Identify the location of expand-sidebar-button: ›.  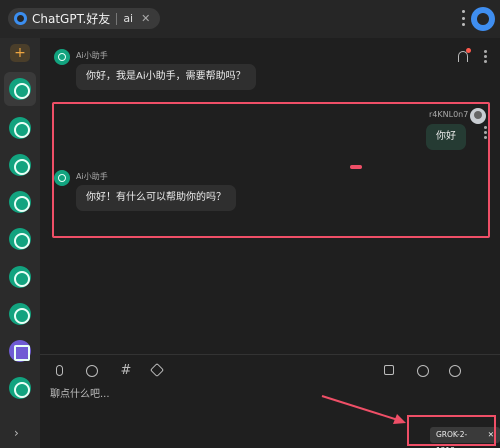
(16, 433).